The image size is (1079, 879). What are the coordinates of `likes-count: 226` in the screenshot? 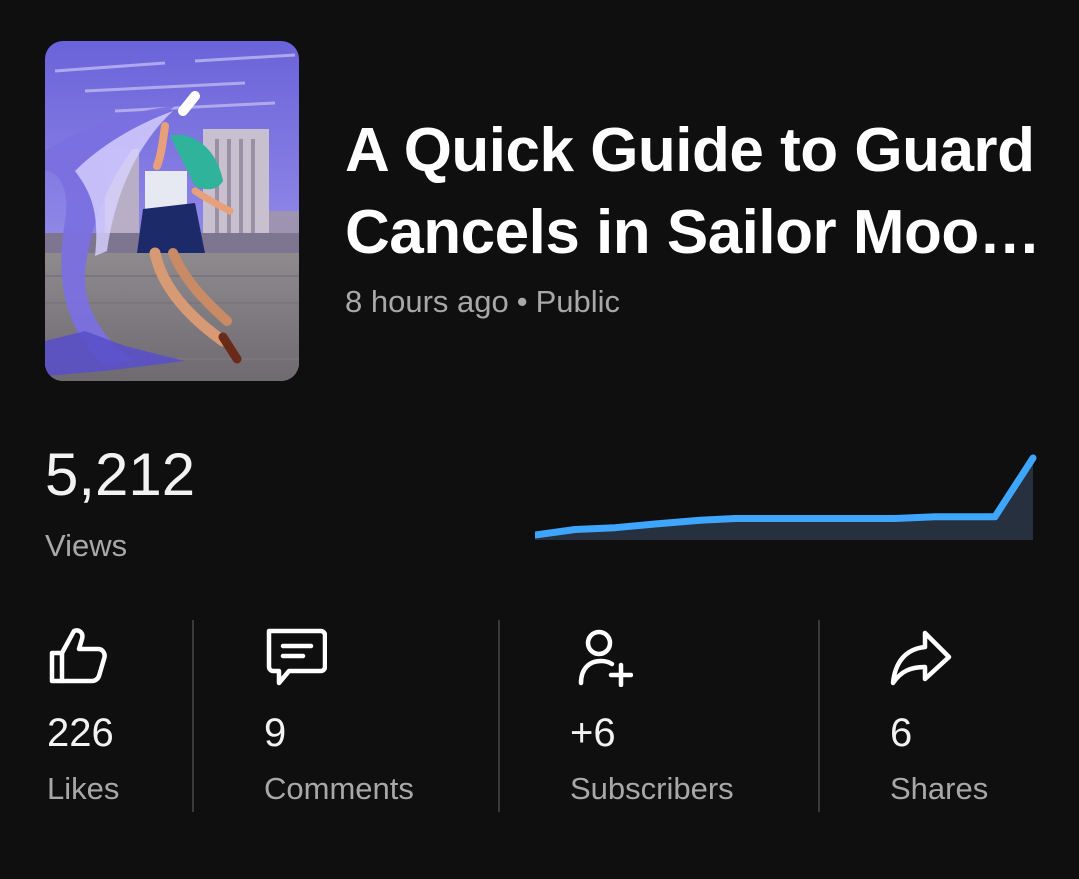 It's located at (80, 733).